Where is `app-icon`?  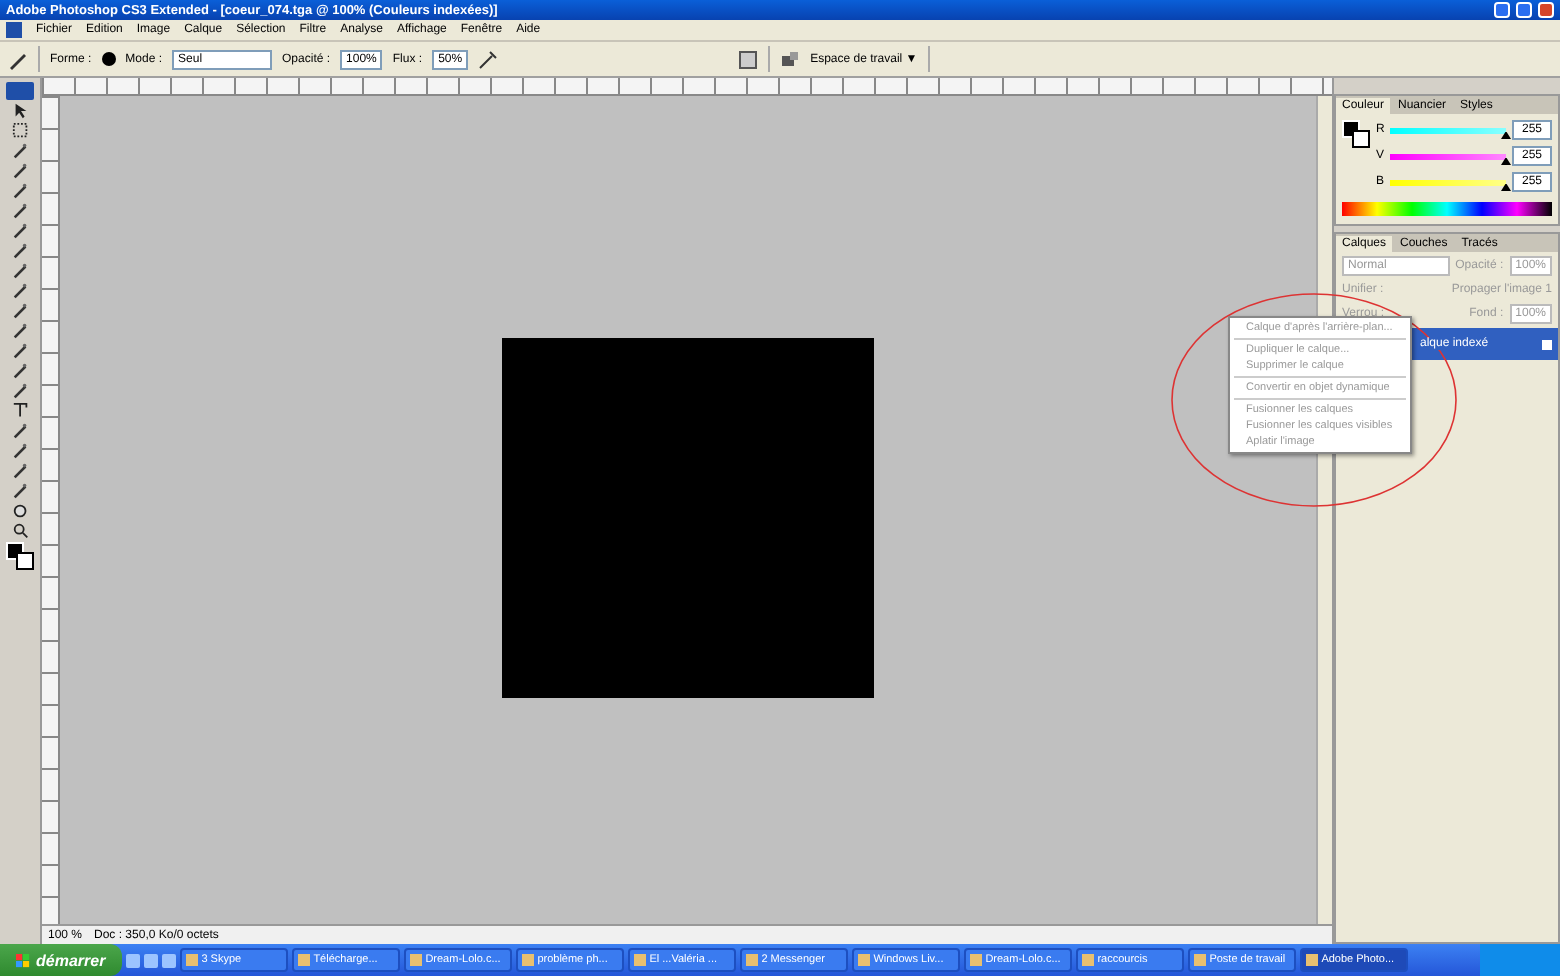 app-icon is located at coordinates (14, 30).